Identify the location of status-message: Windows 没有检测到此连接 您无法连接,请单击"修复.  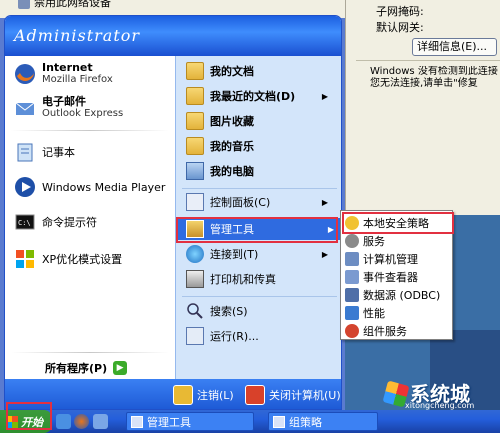
(434, 77).